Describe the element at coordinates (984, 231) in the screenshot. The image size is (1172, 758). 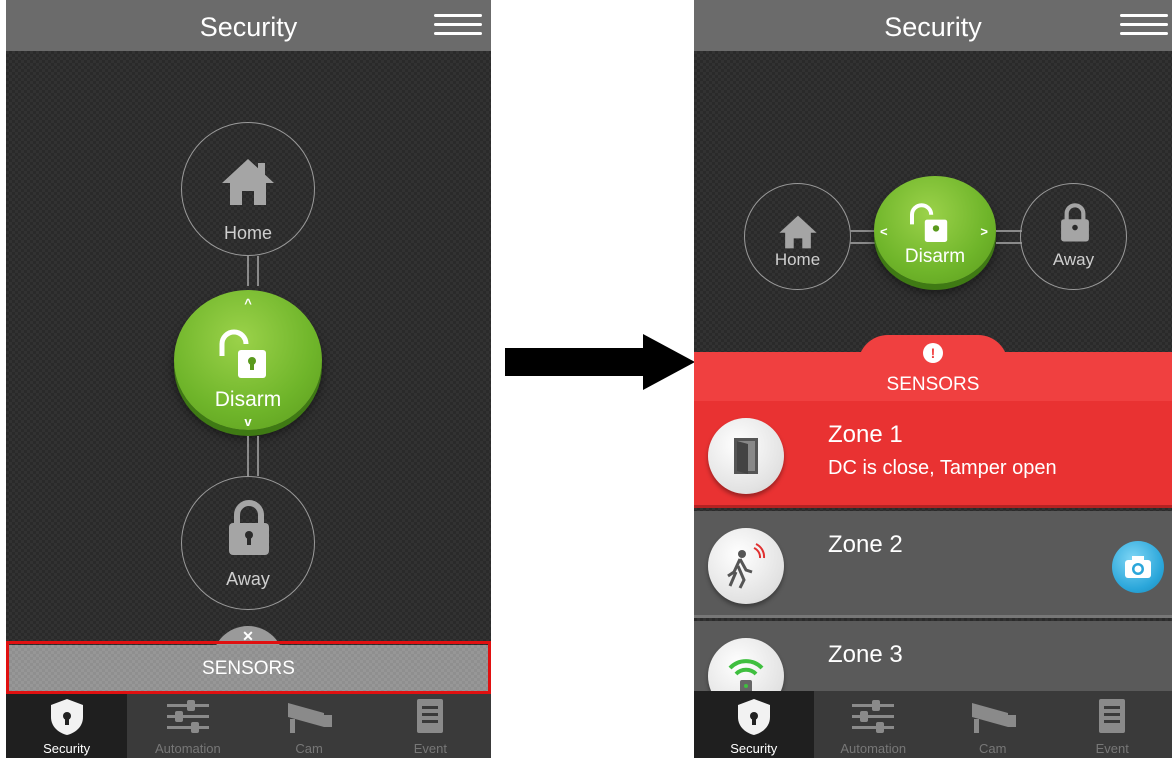
I see `chevron-right-icon: >` at that location.